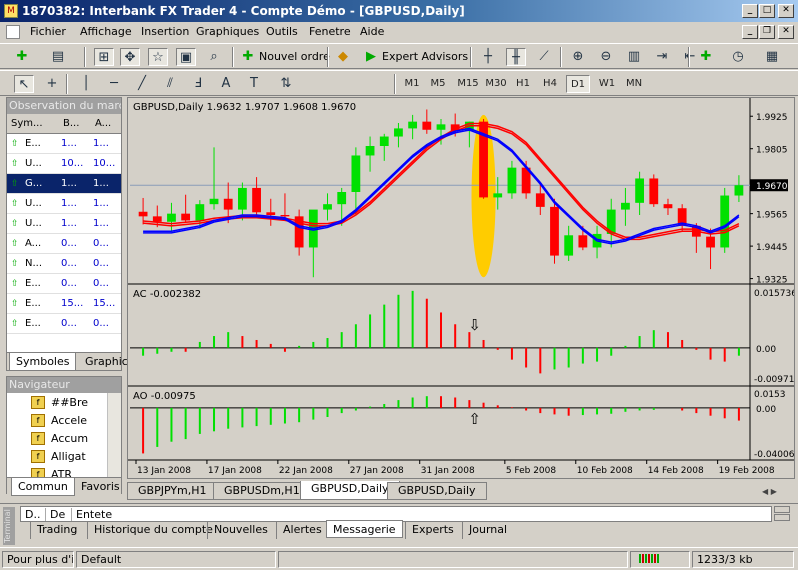 The width and height of the screenshot is (798, 570). What do you see at coordinates (294, 56) in the screenshot?
I see `new-order-button: Nouvel ordre` at bounding box center [294, 56].